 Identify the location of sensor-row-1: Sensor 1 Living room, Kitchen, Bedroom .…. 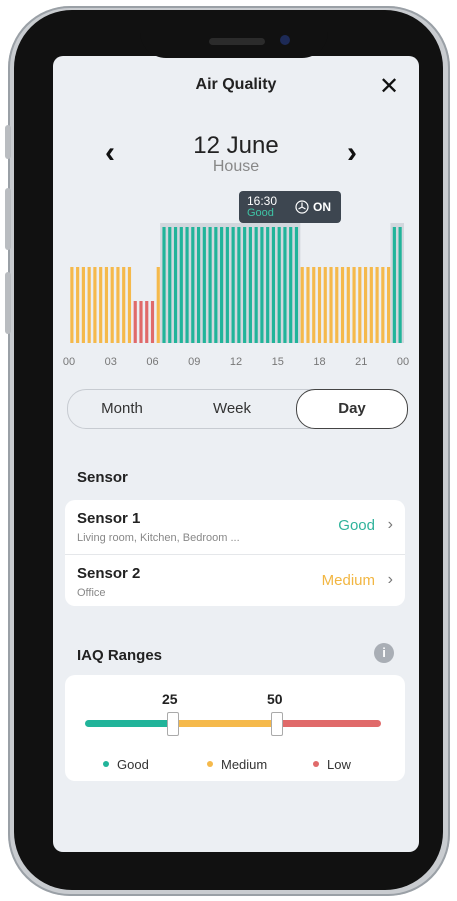
(235, 526).